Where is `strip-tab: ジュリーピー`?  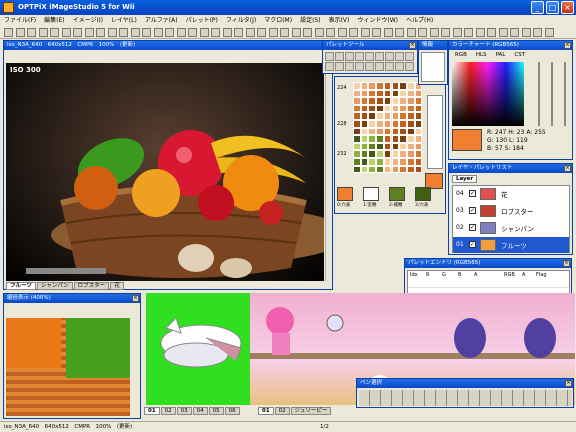
strip-tab: ジュリーピー is located at coordinates (311, 411).